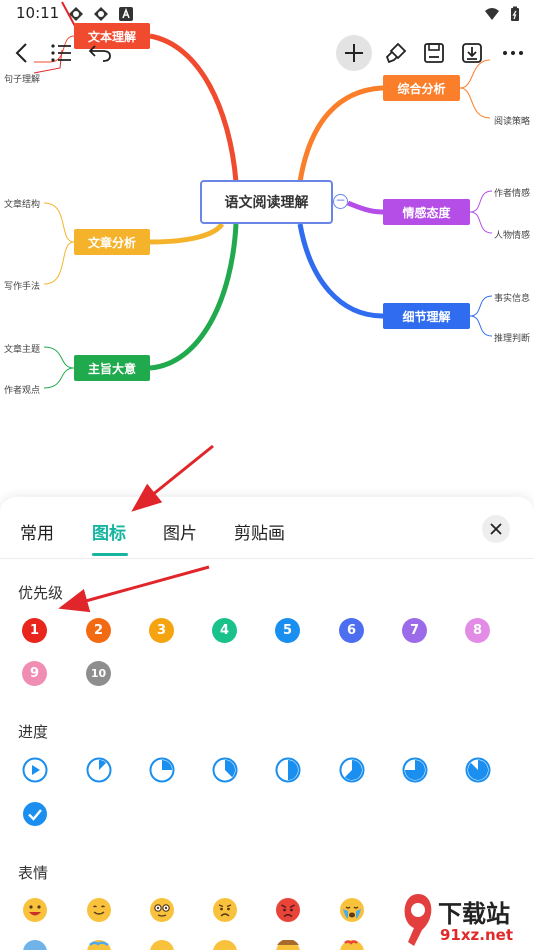  What do you see at coordinates (22, 78) in the screenshot?
I see `leaf-node: 句子理解` at bounding box center [22, 78].